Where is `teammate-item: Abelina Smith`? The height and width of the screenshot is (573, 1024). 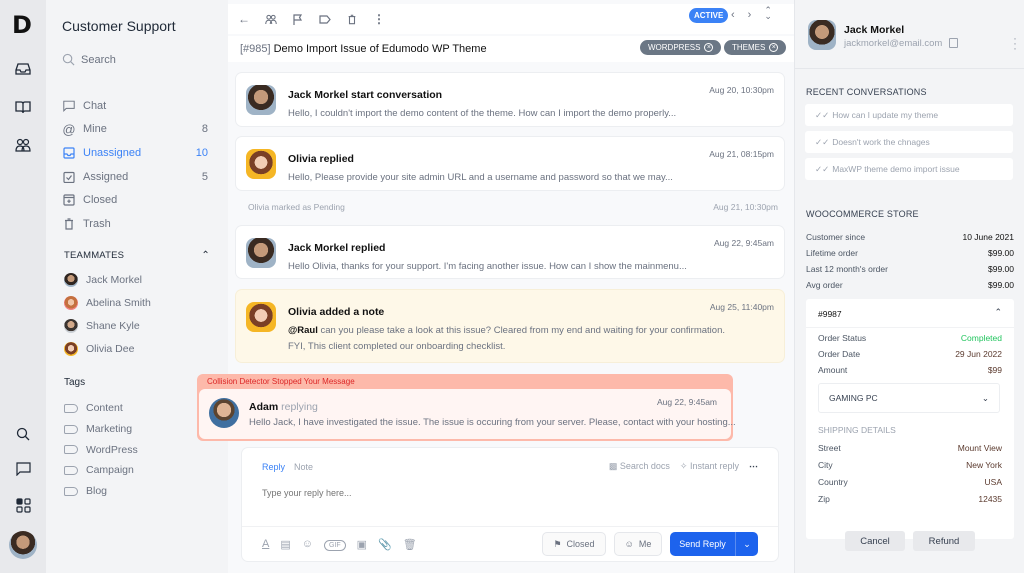
teammate-item: Abelina Smith is located at coordinates (107, 302).